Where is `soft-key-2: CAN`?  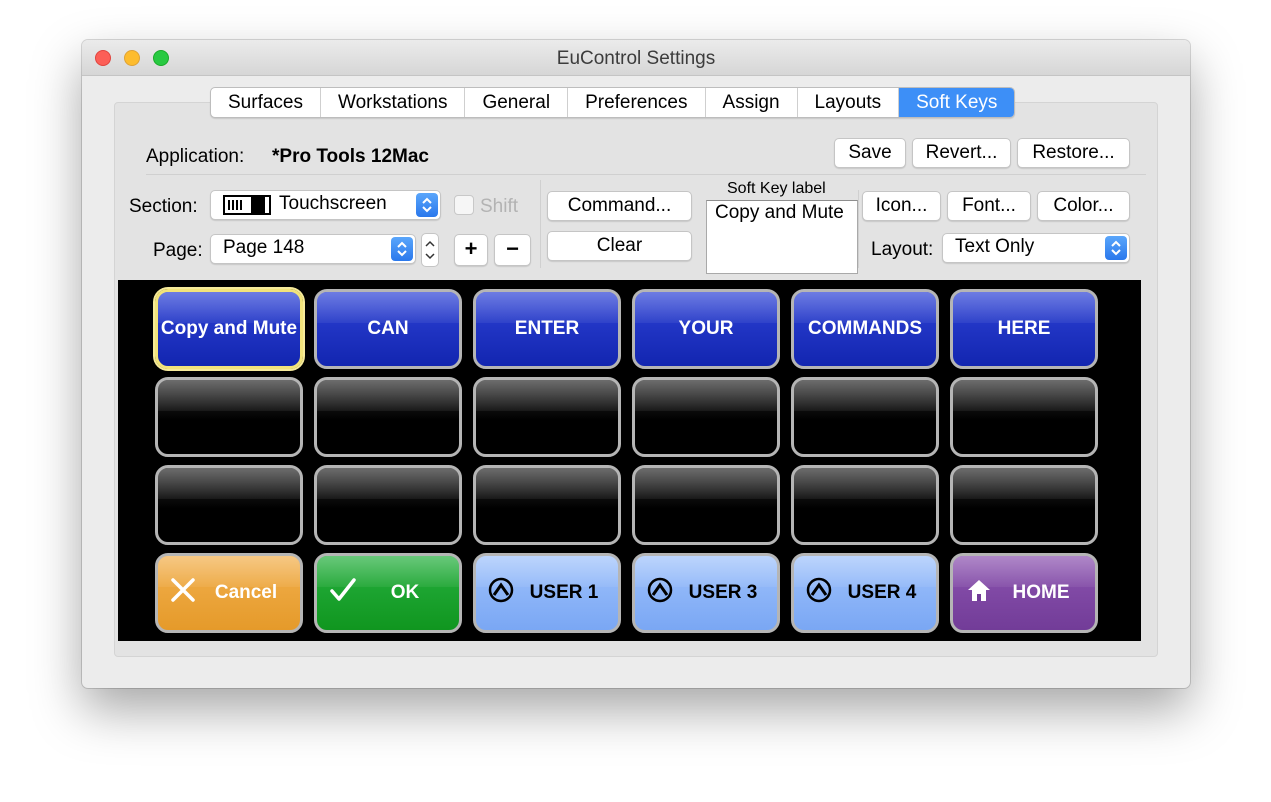 soft-key-2: CAN is located at coordinates (388, 329).